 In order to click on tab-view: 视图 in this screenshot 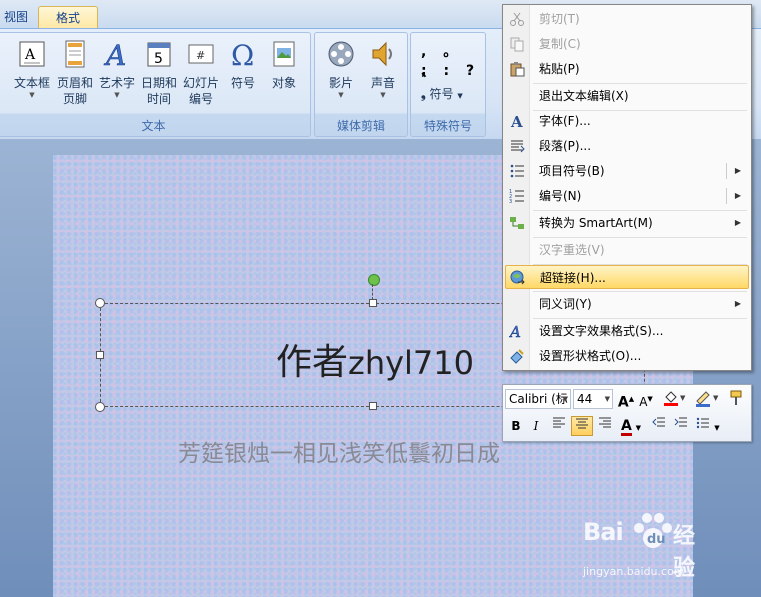, I will do `click(18, 17)`.